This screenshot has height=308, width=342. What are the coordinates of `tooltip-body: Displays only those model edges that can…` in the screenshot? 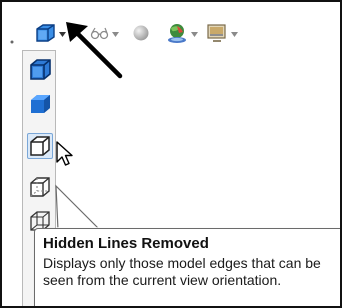 It's located at (182, 271).